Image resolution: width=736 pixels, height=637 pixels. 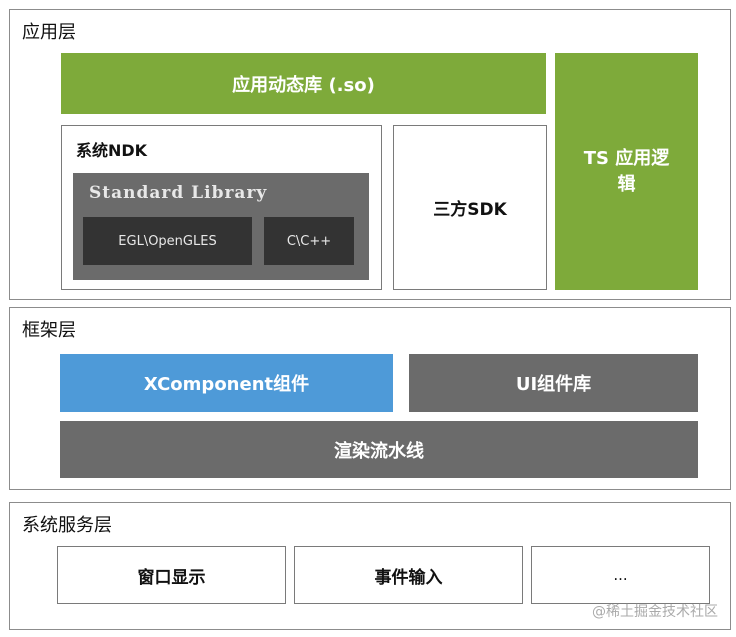 What do you see at coordinates (112, 150) in the screenshot?
I see `system-ndk-title: 系统NDK` at bounding box center [112, 150].